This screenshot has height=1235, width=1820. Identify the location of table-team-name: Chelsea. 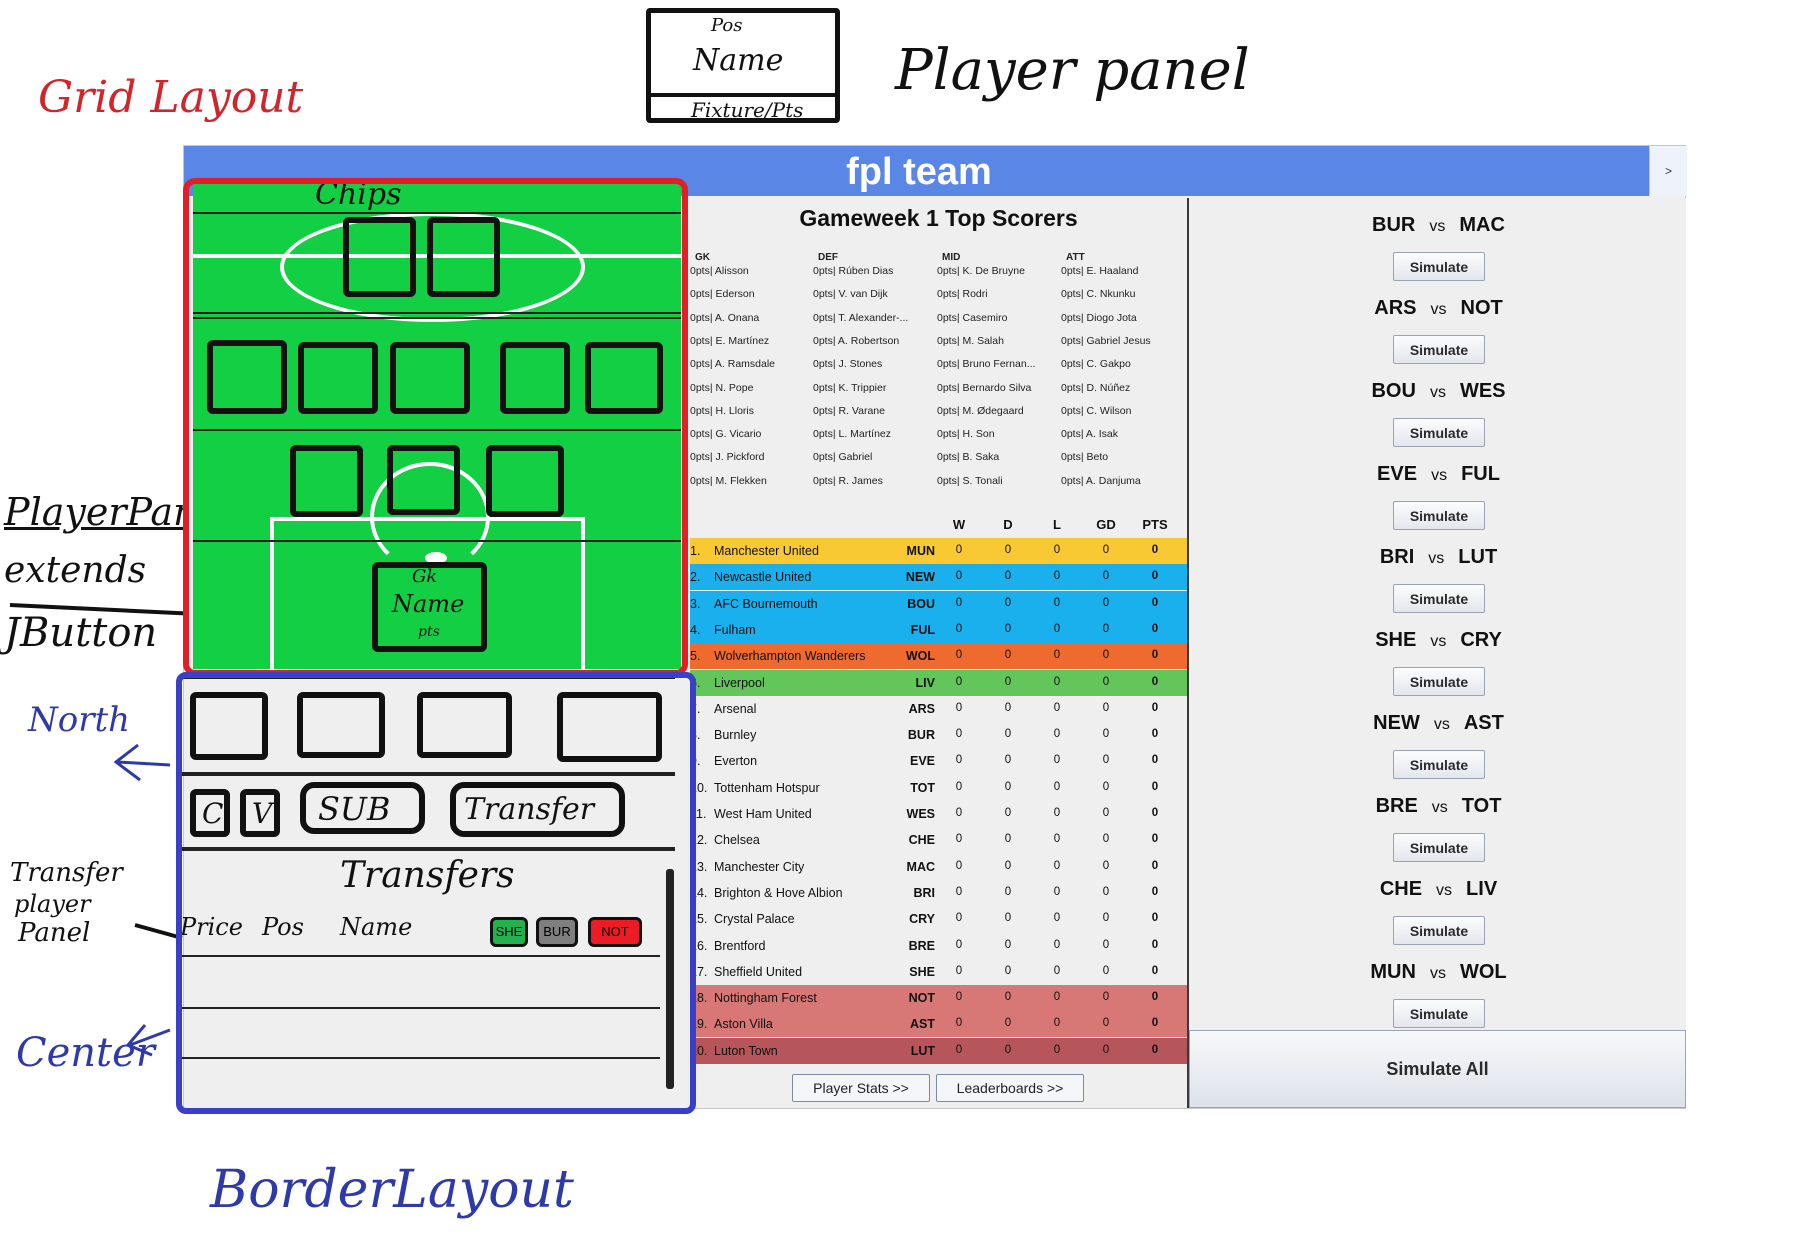
(737, 840).